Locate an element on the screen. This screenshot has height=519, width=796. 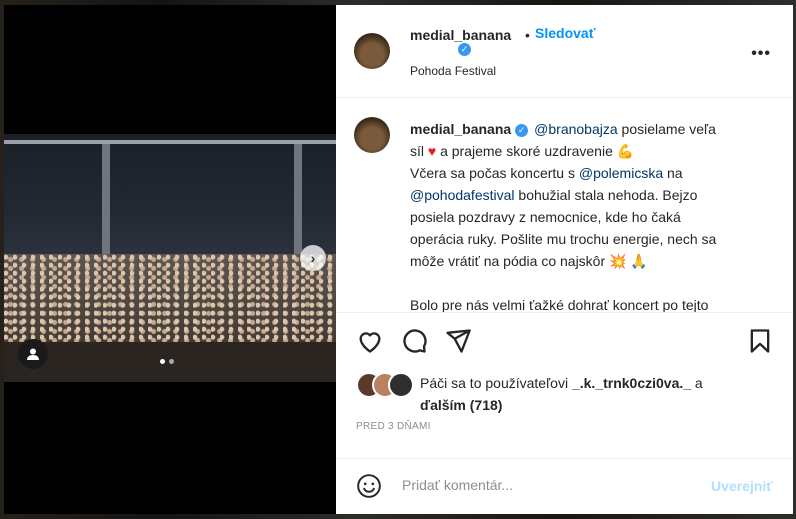
action-bar is located at coordinates (564, 344).